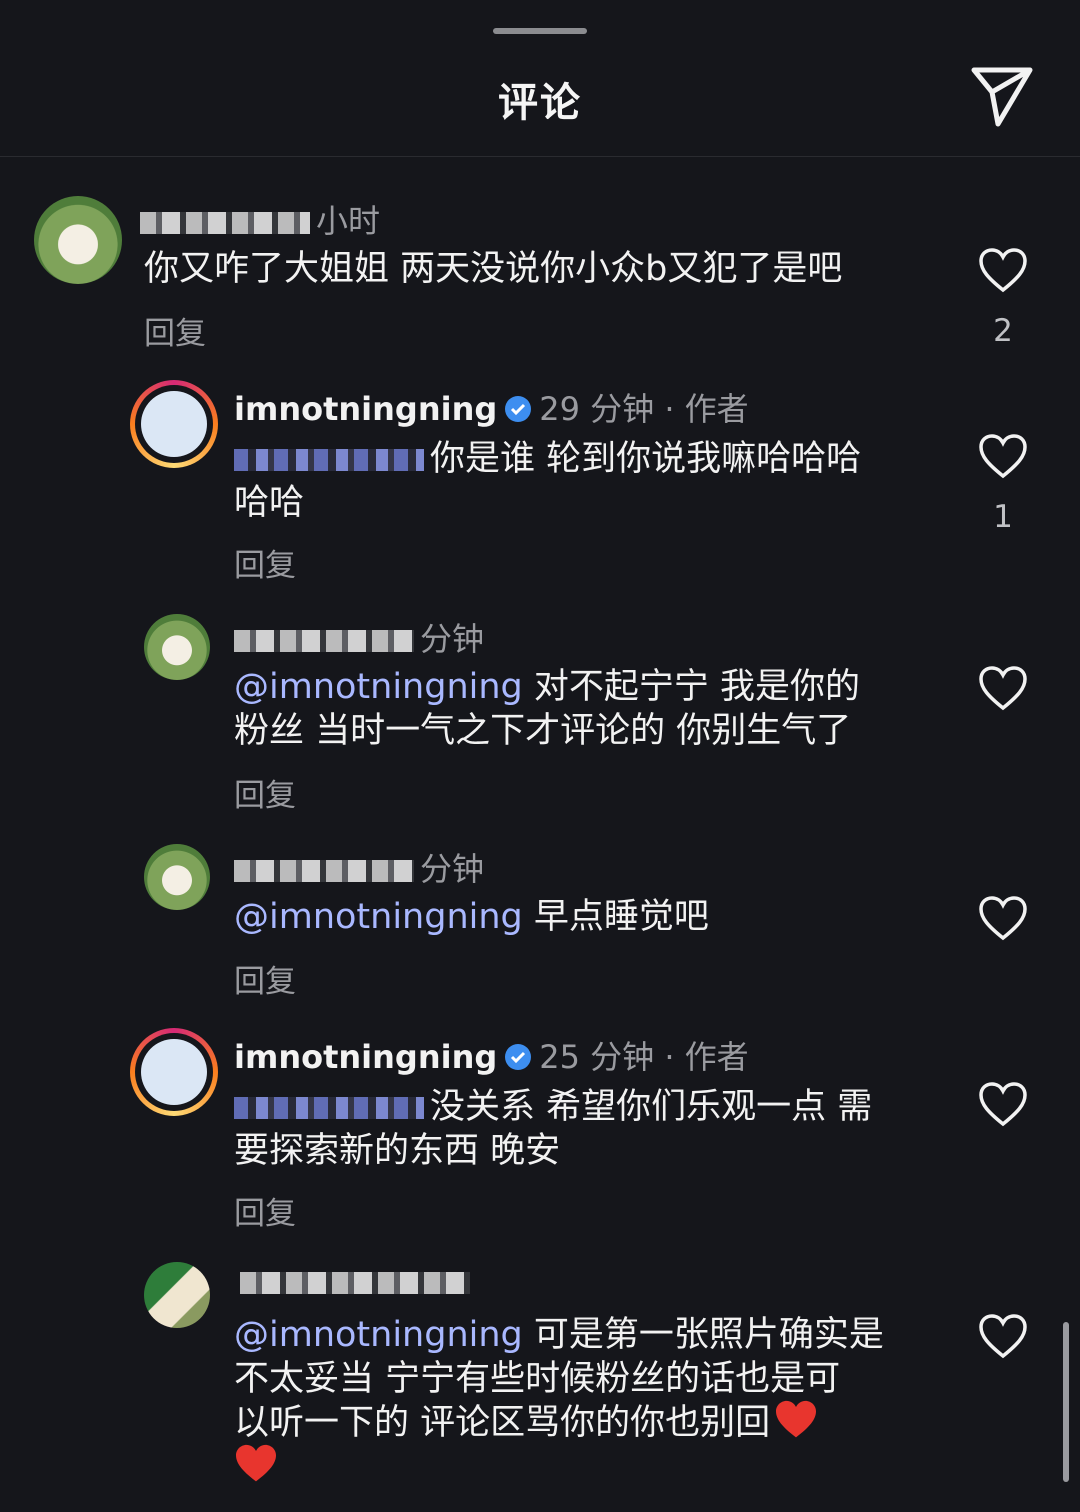 The image size is (1080, 1512). I want to click on comment-meta: imnotningning 29 分钟 · 作者, so click(491, 407).